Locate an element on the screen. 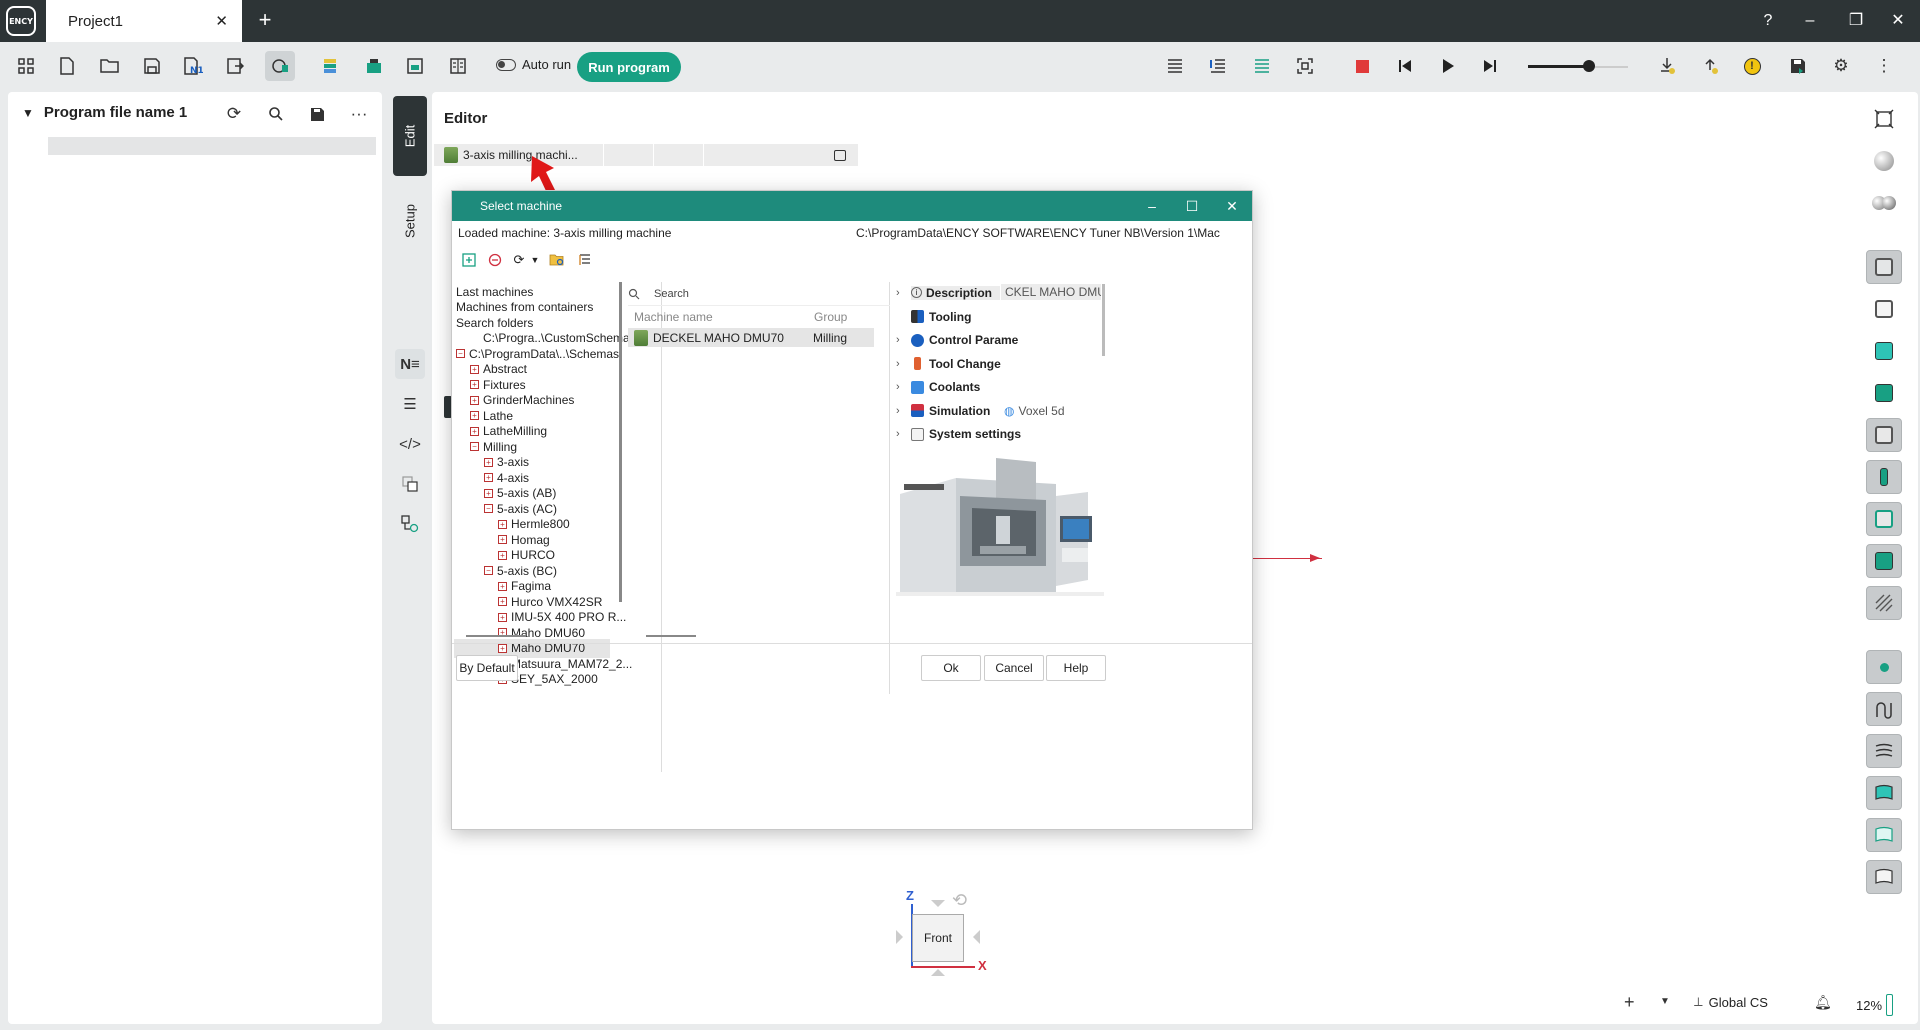 The width and height of the screenshot is (1920, 1030). property-simulation: › Simulation is located at coordinates (943, 410).